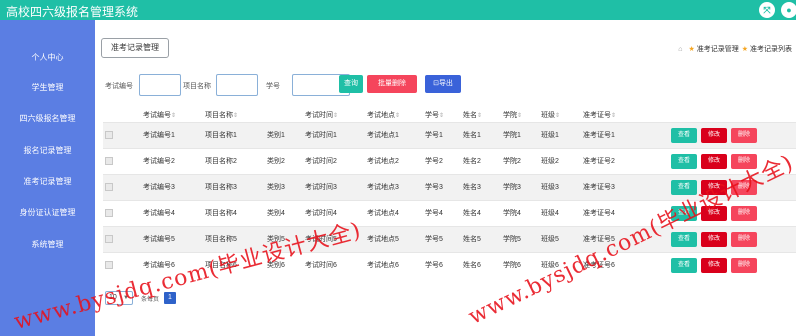 This screenshot has height=336, width=796. I want to click on sidebar-item-system: 系统管理, so click(47, 244).